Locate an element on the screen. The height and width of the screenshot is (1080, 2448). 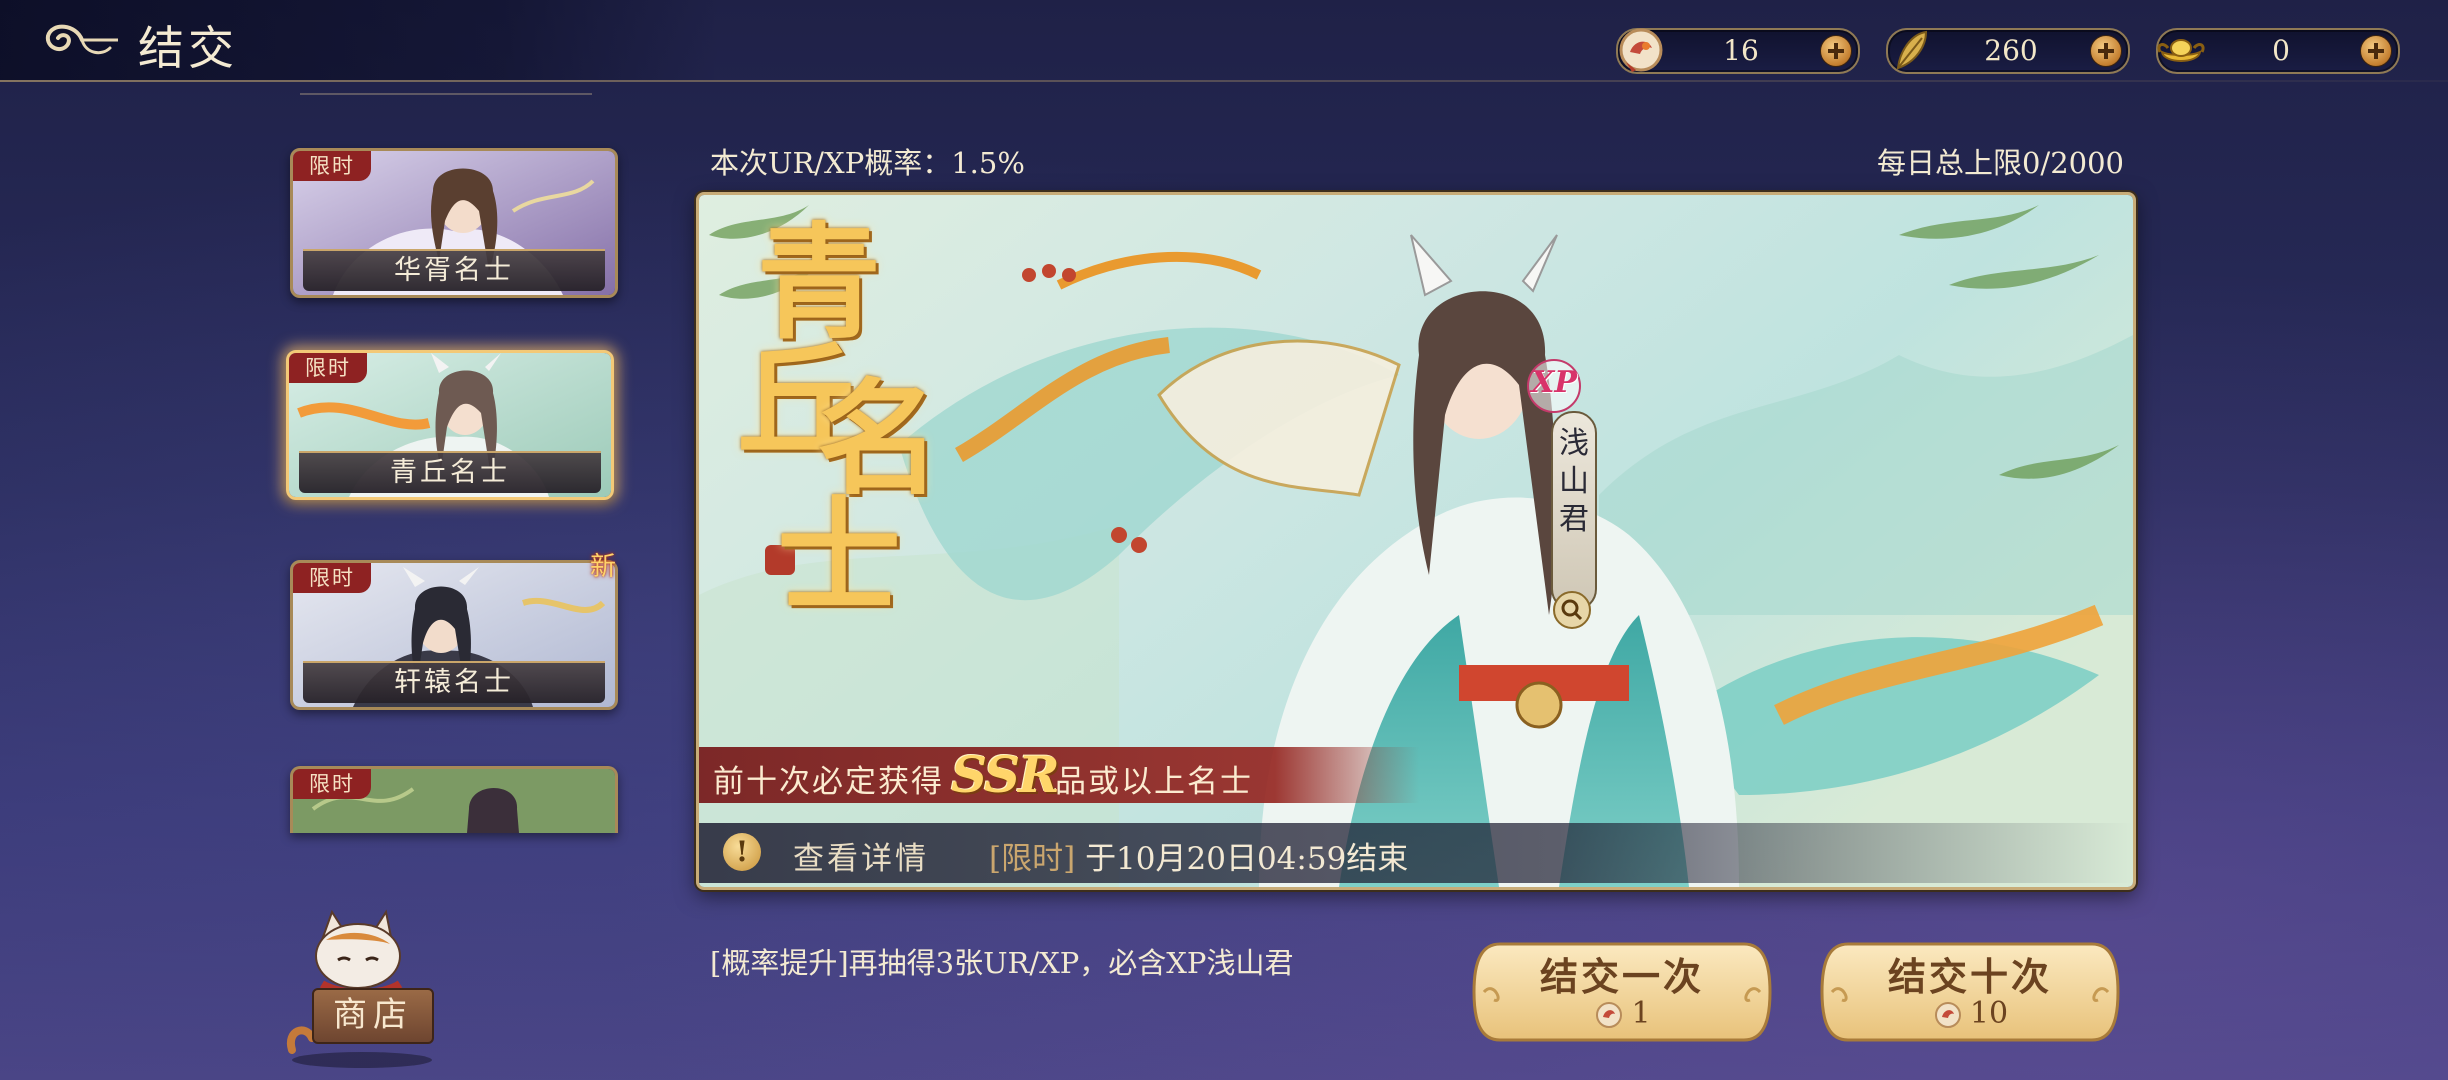
add-feather-button is located at coordinates (2106, 51).